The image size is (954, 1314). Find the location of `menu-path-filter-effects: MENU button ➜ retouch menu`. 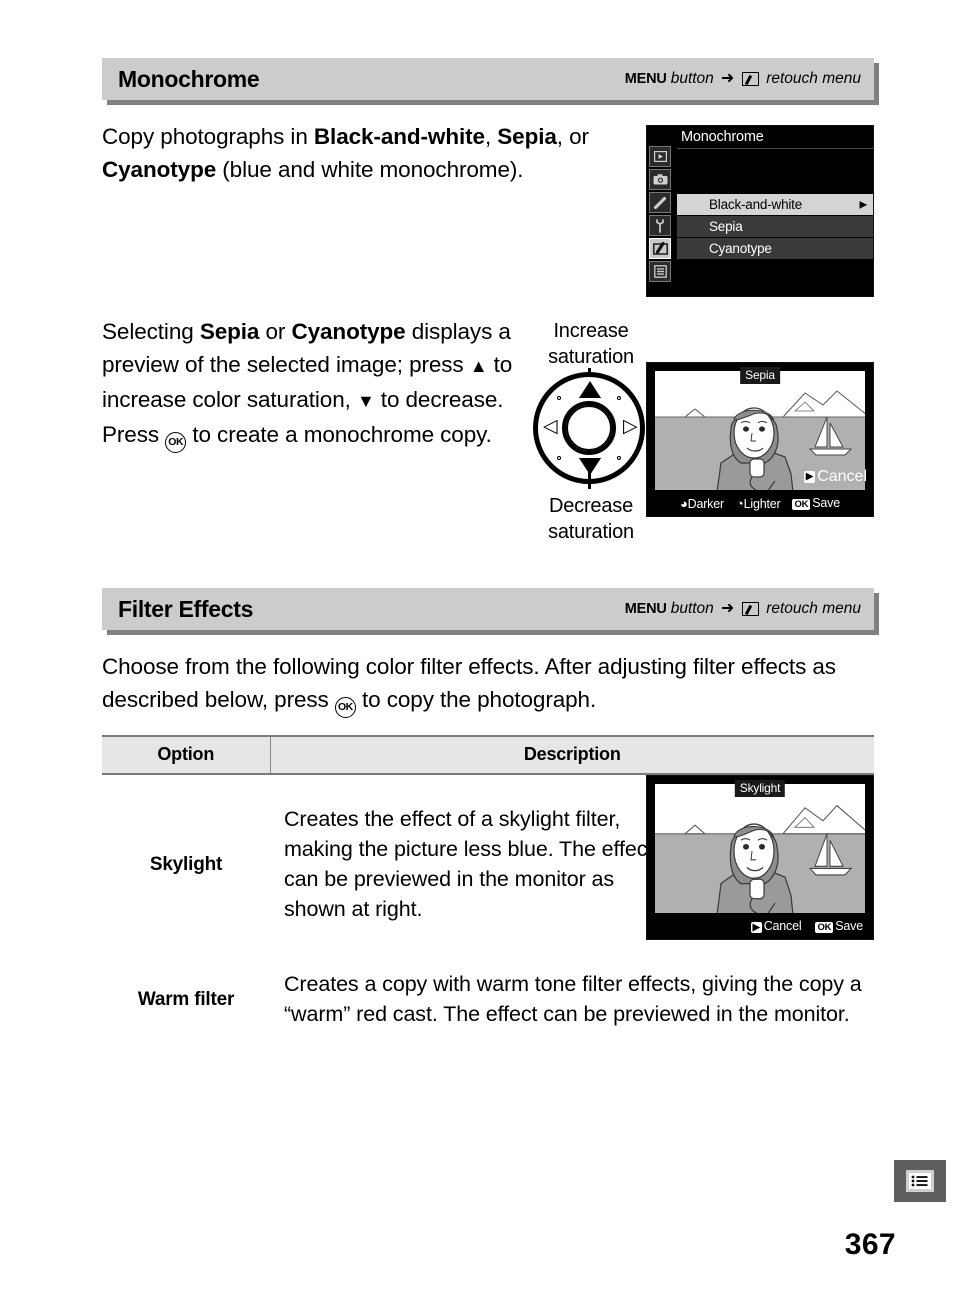

menu-path-filter-effects: MENU button ➜ retouch menu is located at coordinates (743, 609).